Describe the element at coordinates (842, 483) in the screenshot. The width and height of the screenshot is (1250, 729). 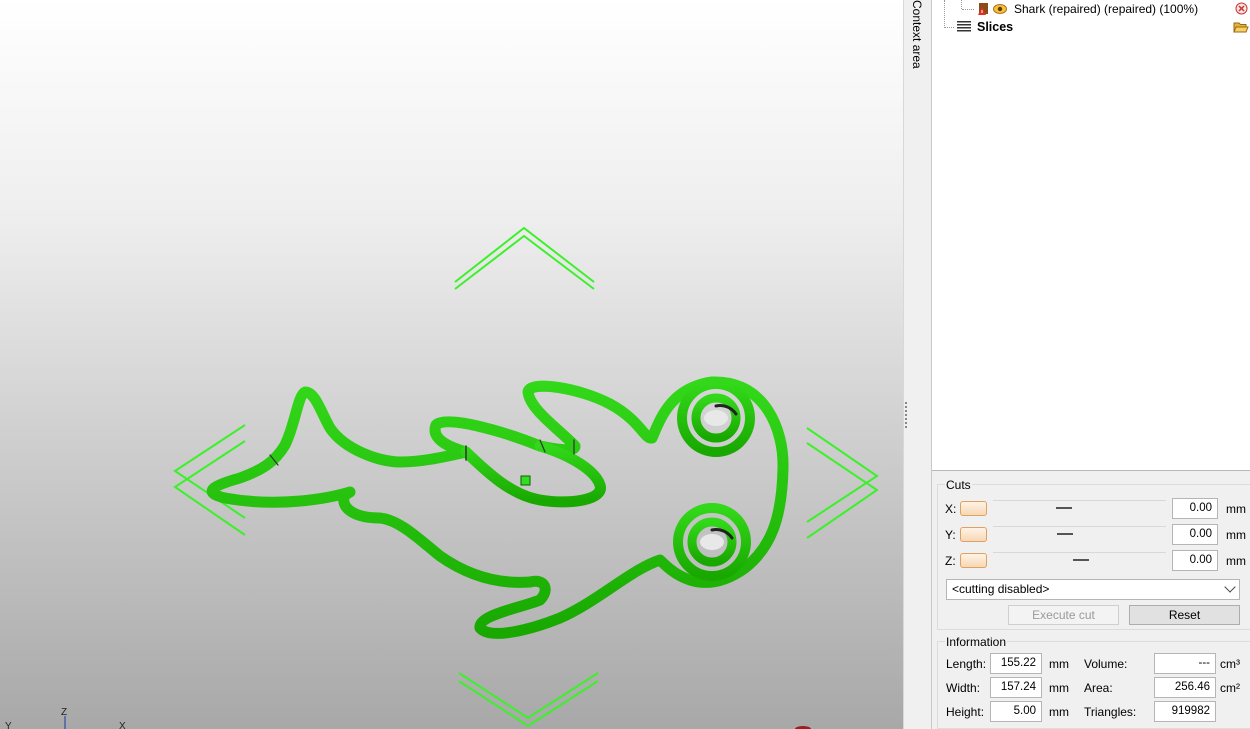
I see `move-arrow-right` at that location.